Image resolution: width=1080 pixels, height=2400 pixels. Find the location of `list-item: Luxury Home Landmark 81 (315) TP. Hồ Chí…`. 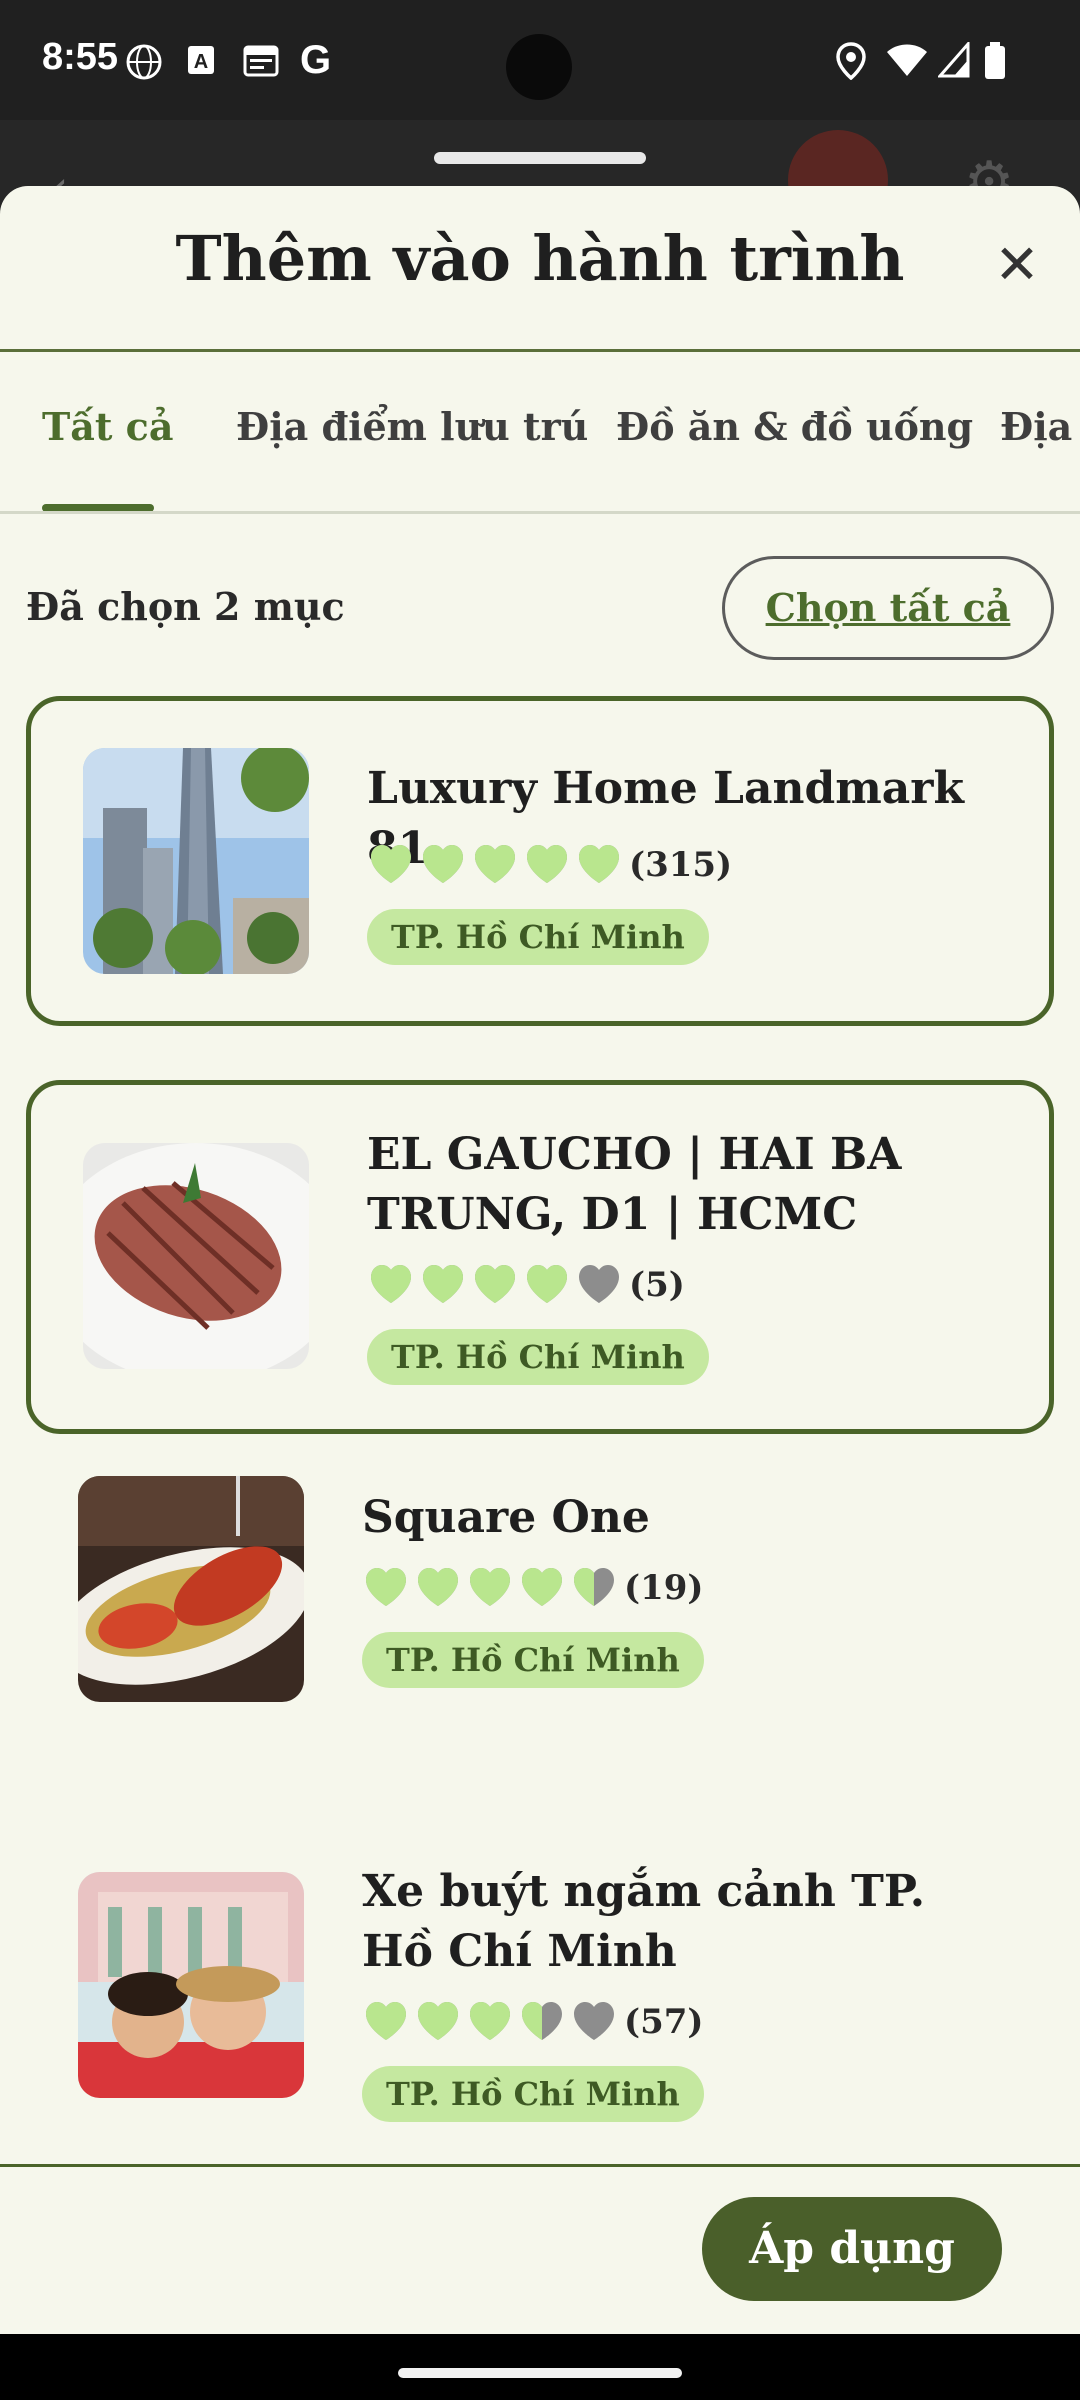

list-item: Luxury Home Landmark 81 (315) TP. Hồ Chí… is located at coordinates (540, 861).